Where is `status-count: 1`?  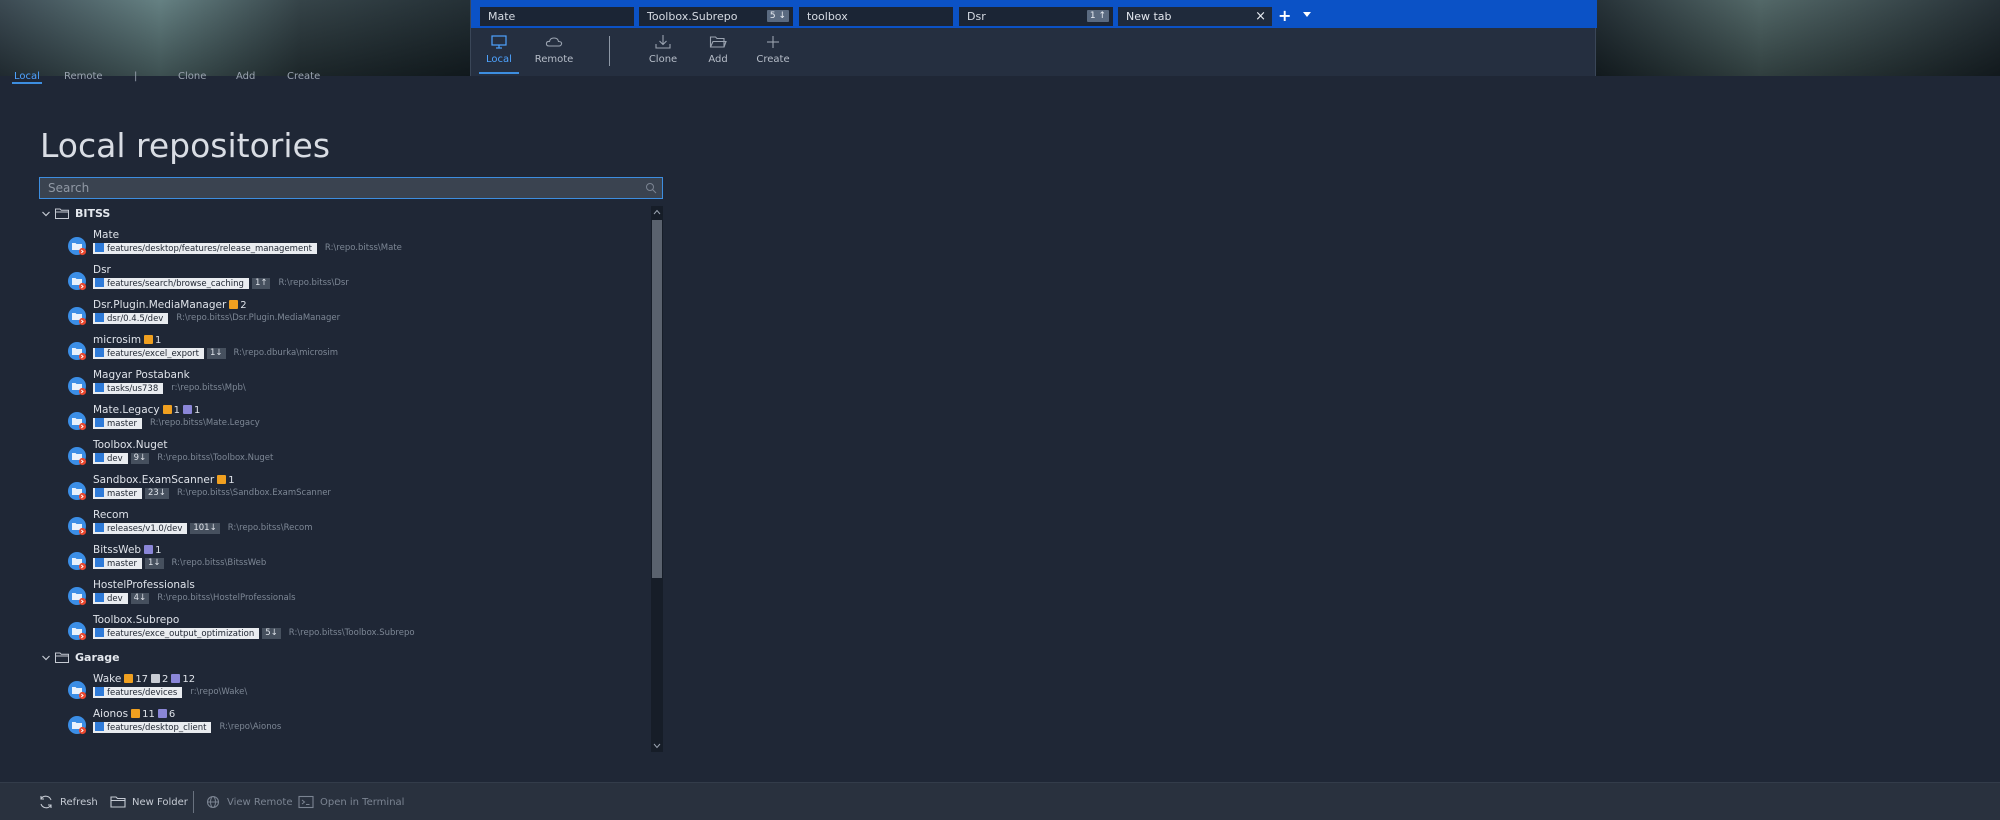 status-count: 1 is located at coordinates (158, 550).